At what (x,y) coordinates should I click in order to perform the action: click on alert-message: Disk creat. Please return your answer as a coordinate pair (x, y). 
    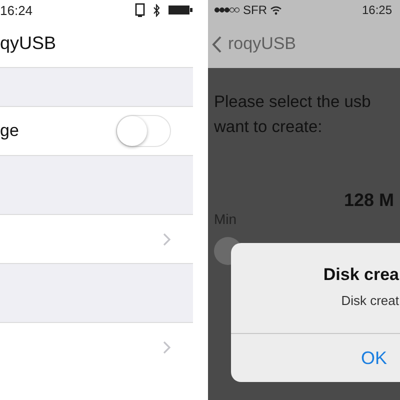
    Looking at the image, I should click on (370, 300).